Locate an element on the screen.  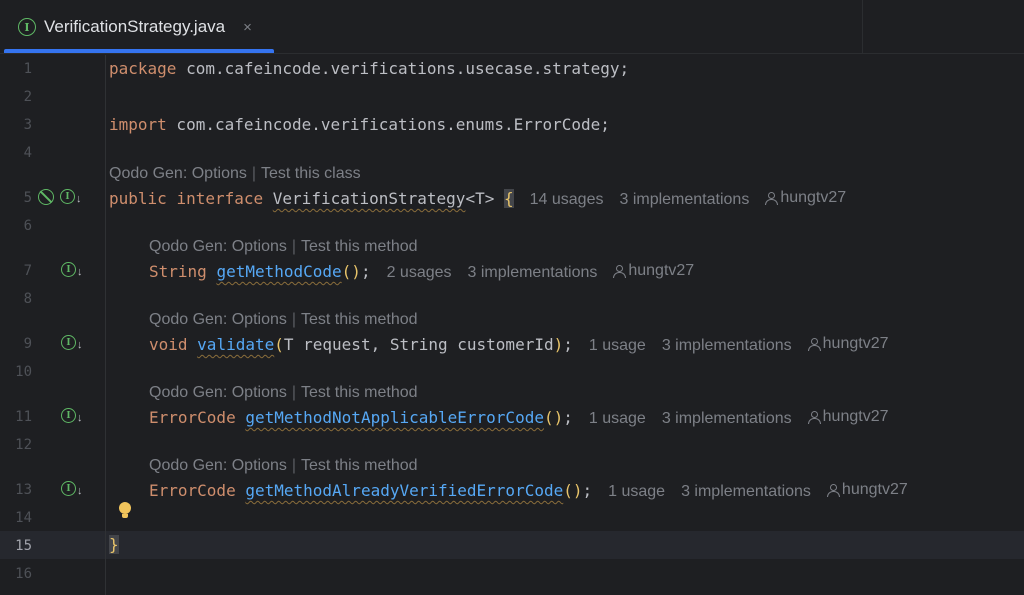
line-number: 3 is located at coordinates (27, 125).